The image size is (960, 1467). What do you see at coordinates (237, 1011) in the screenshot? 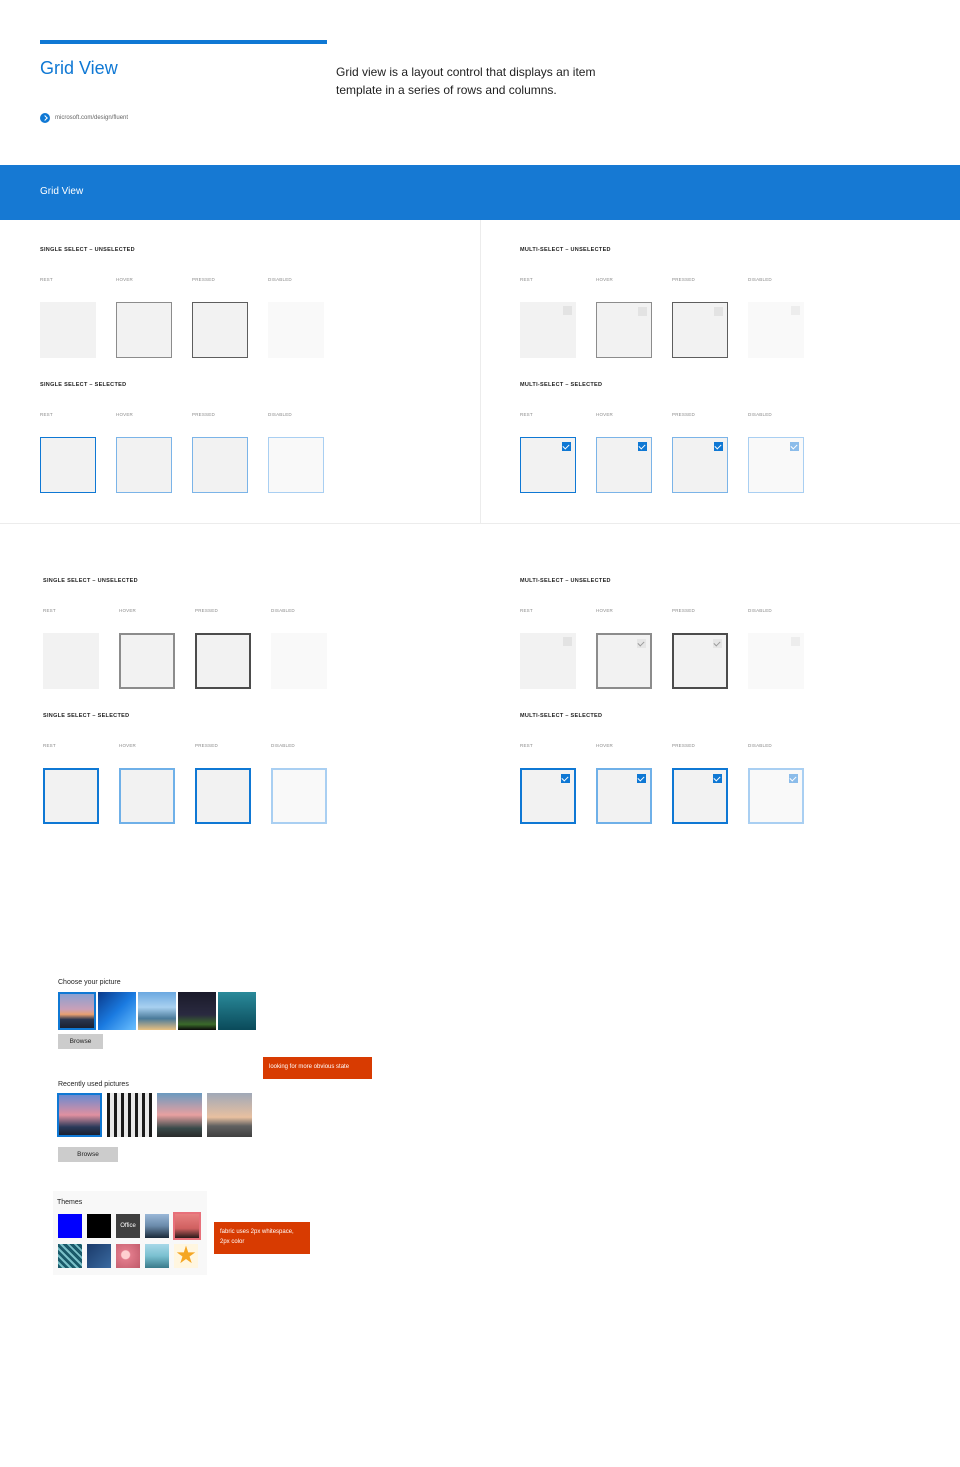
I see `picture-thumb-underwater` at bounding box center [237, 1011].